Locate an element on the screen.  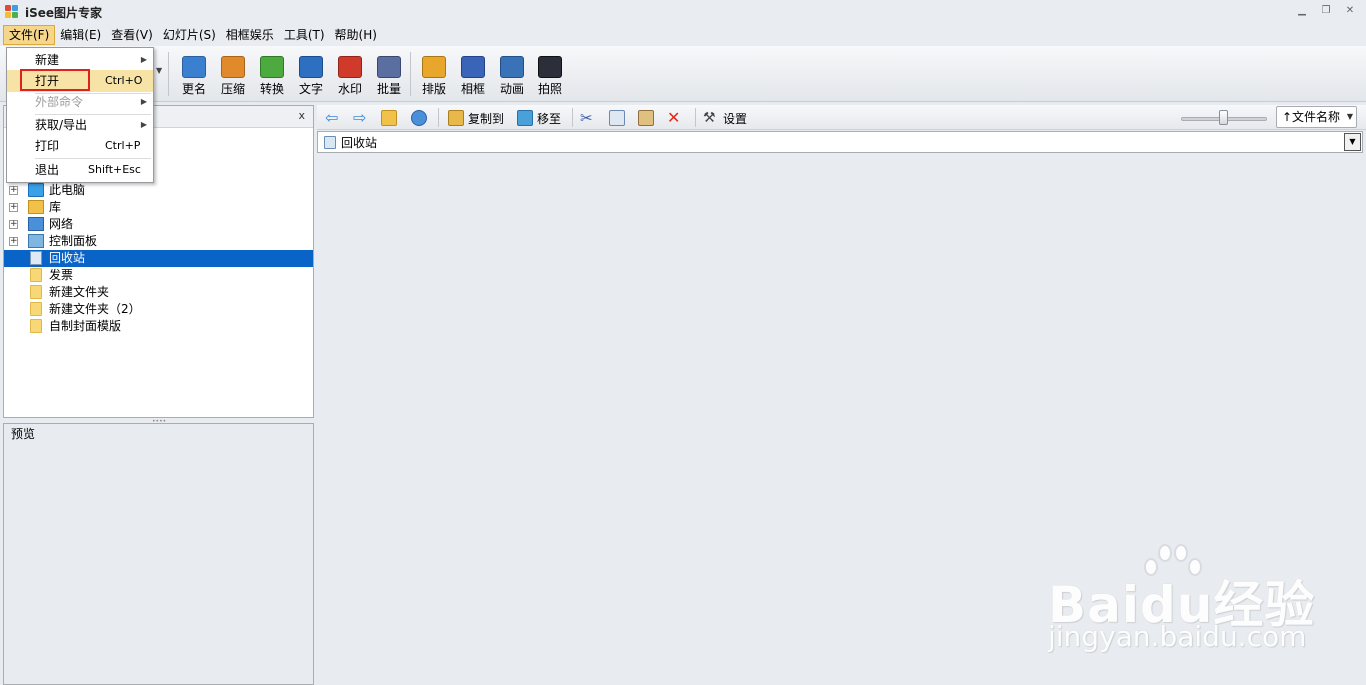
sort-select: ↑文件名称 ▼ is located at coordinates (1316, 117).